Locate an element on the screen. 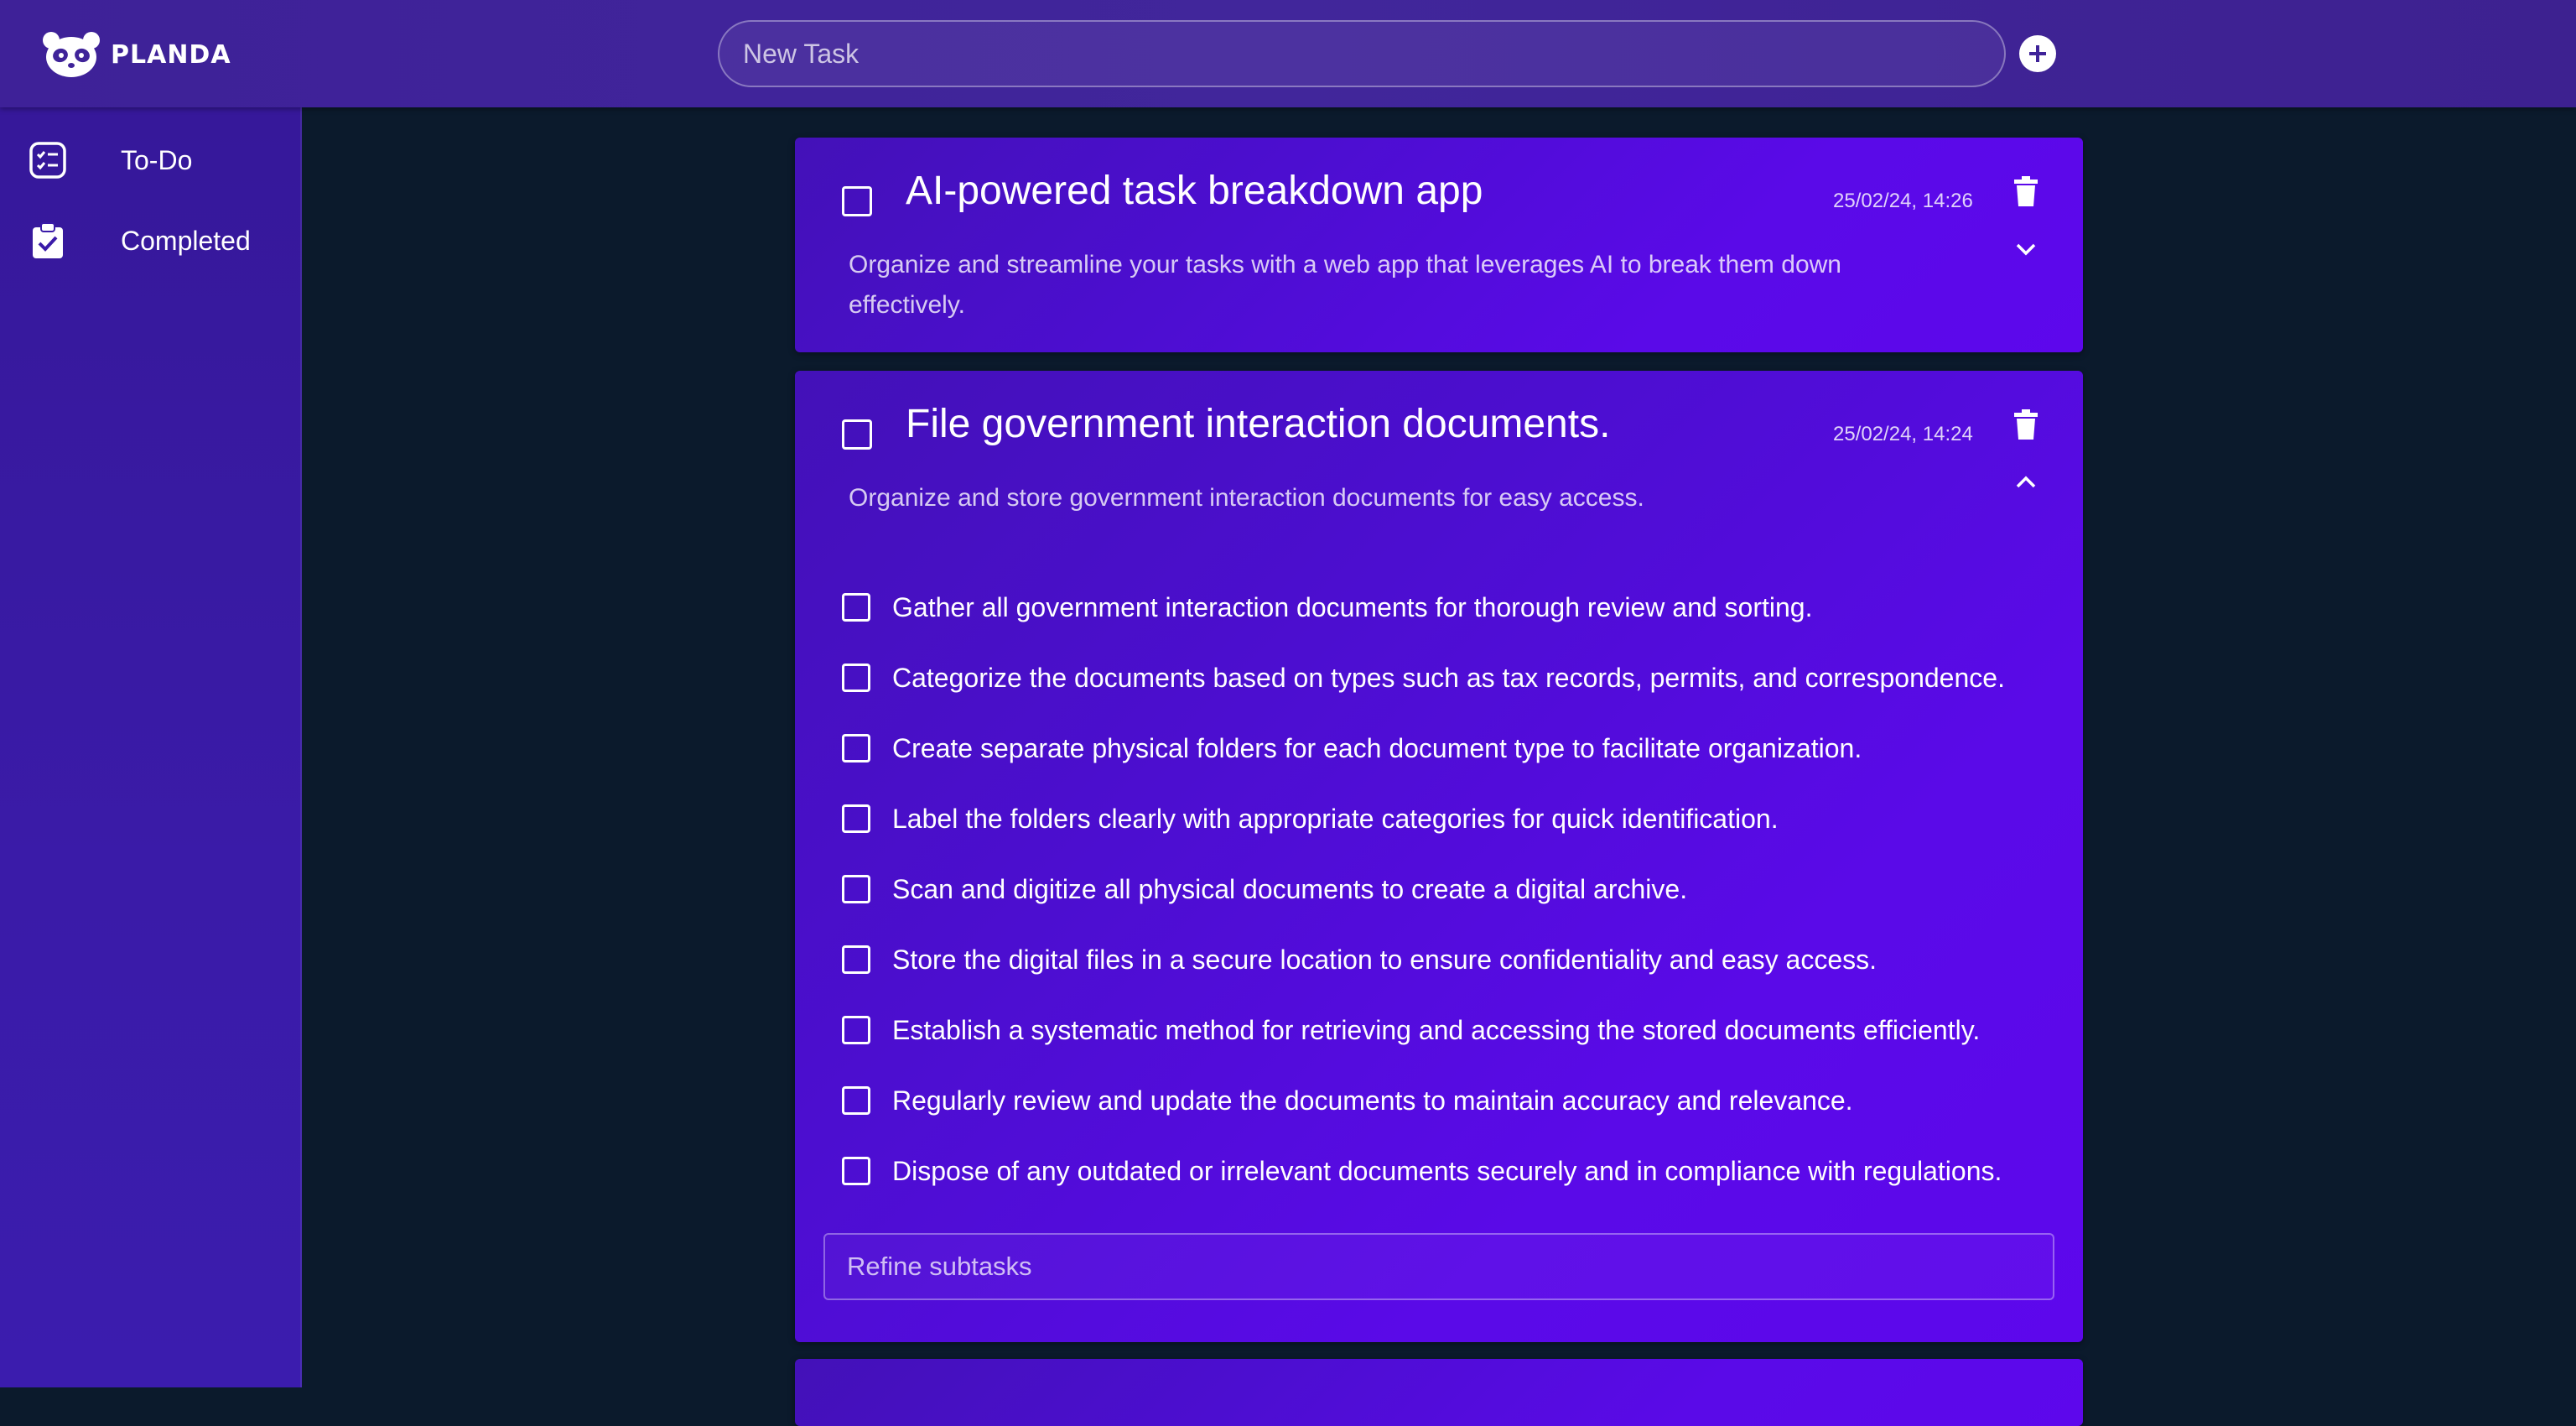  collapse-task-button is located at coordinates (2026, 484).